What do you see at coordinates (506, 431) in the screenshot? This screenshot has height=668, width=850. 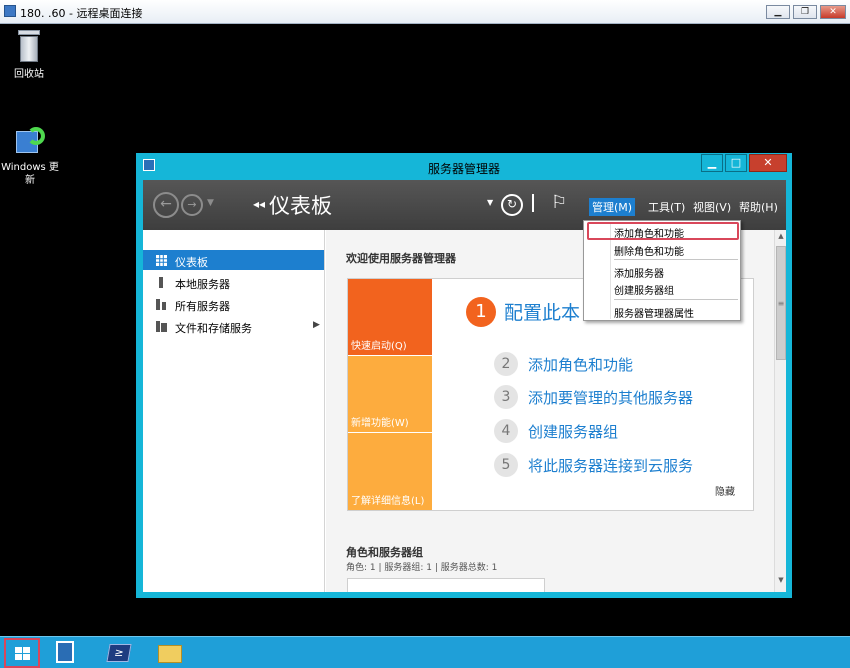 I see `step-number: 4` at bounding box center [506, 431].